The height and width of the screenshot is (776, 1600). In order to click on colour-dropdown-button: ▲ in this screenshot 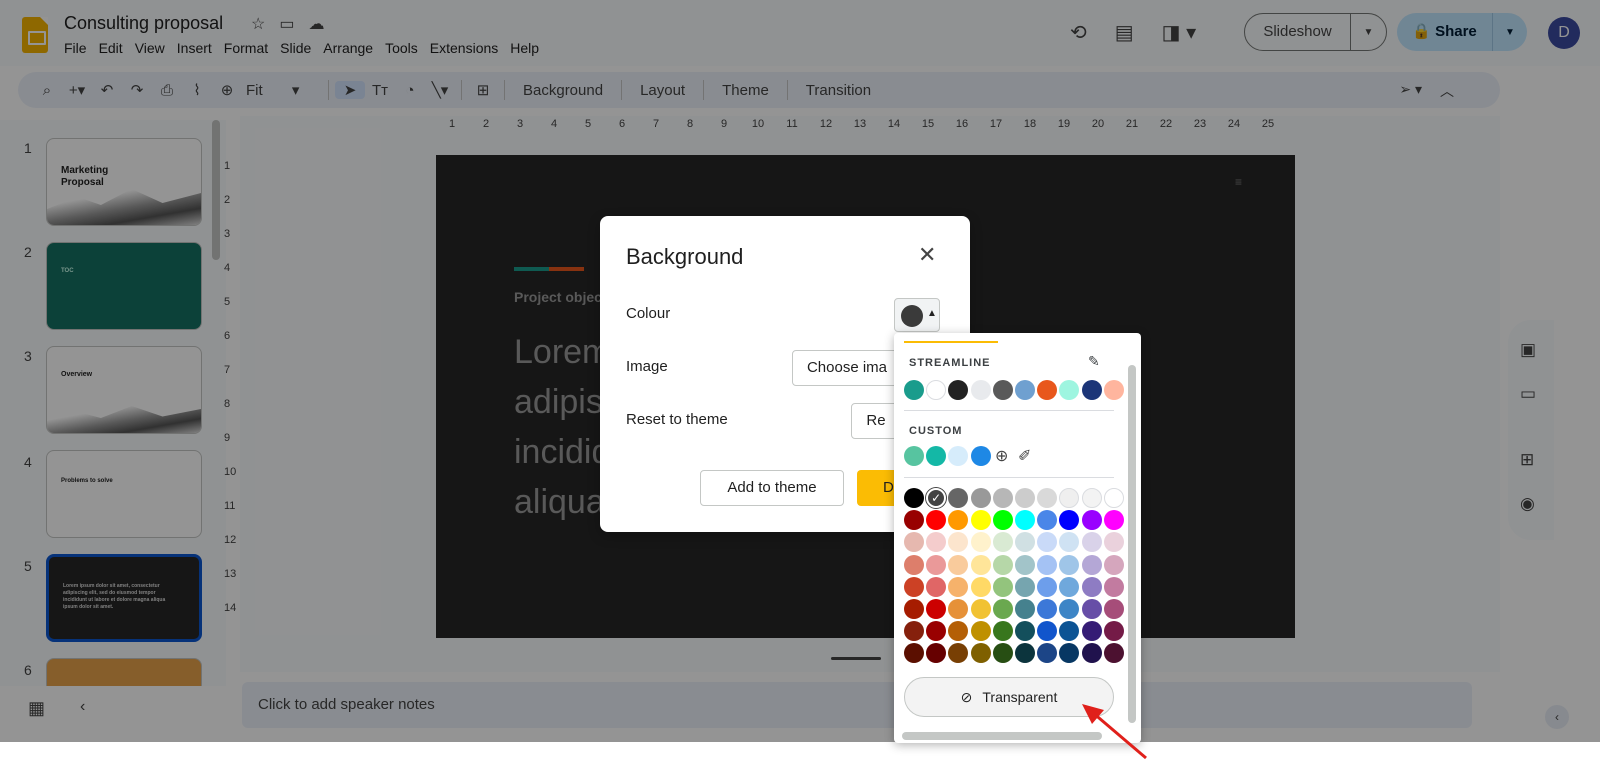, I will do `click(917, 315)`.